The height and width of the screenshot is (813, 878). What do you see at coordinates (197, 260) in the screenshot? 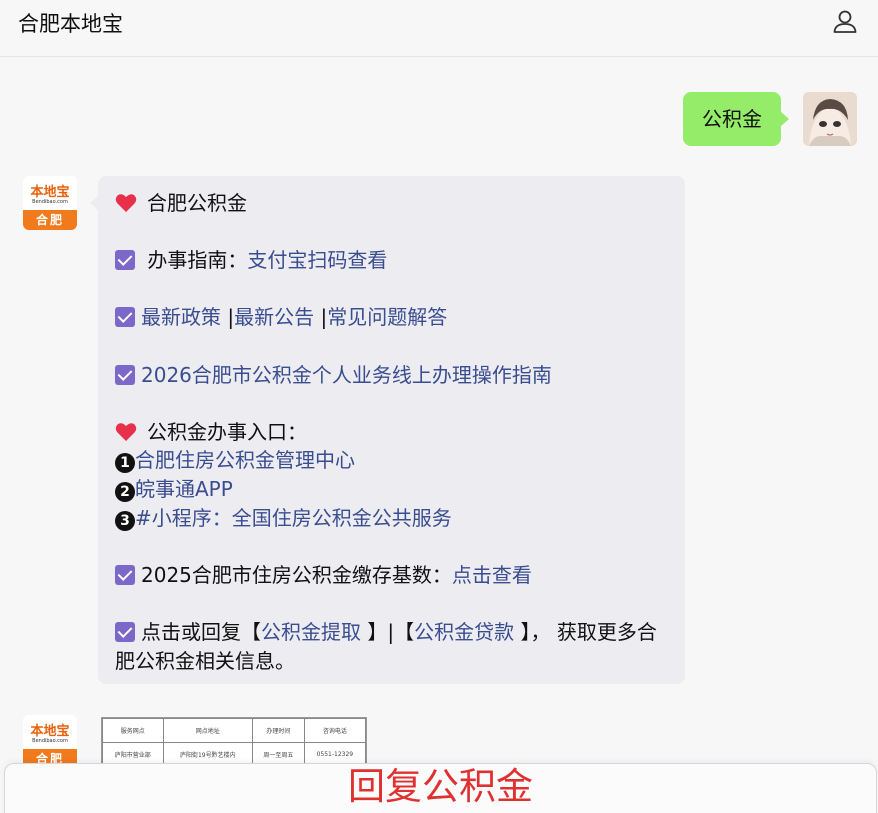
I see `guide-label: 办事指南：` at bounding box center [197, 260].